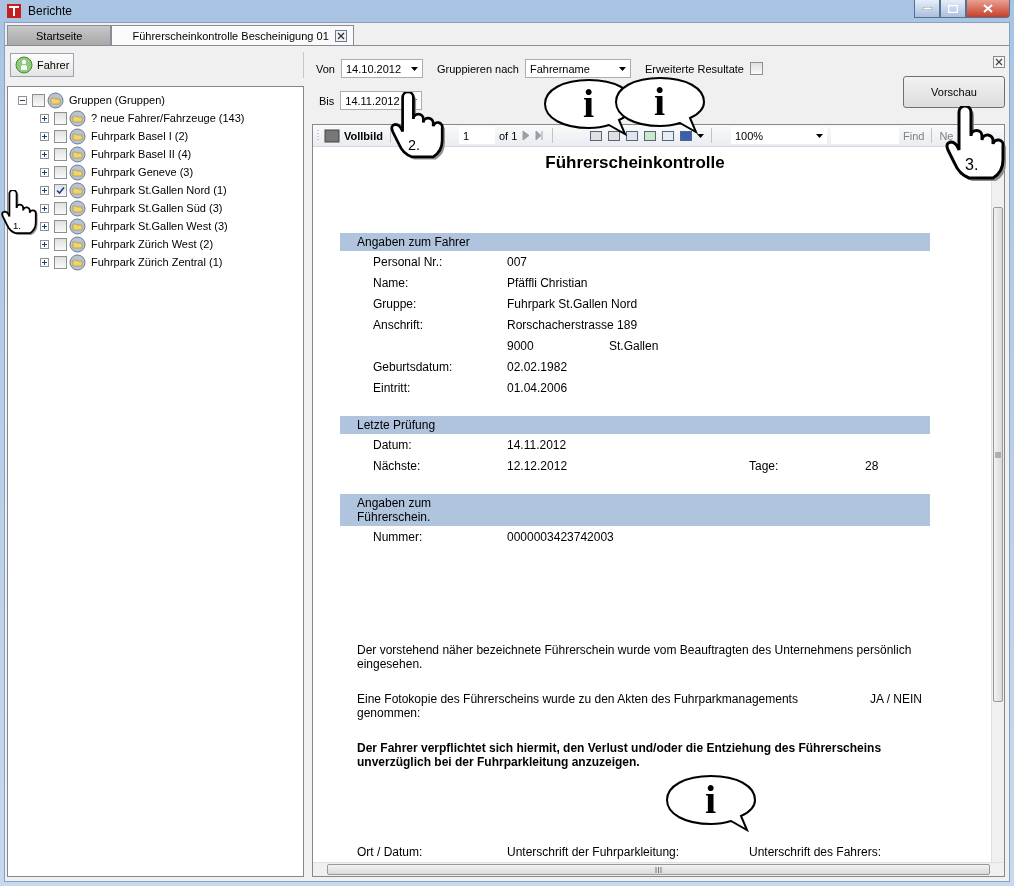  What do you see at coordinates (954, 92) in the screenshot?
I see `preview-button: Vorschau` at bounding box center [954, 92].